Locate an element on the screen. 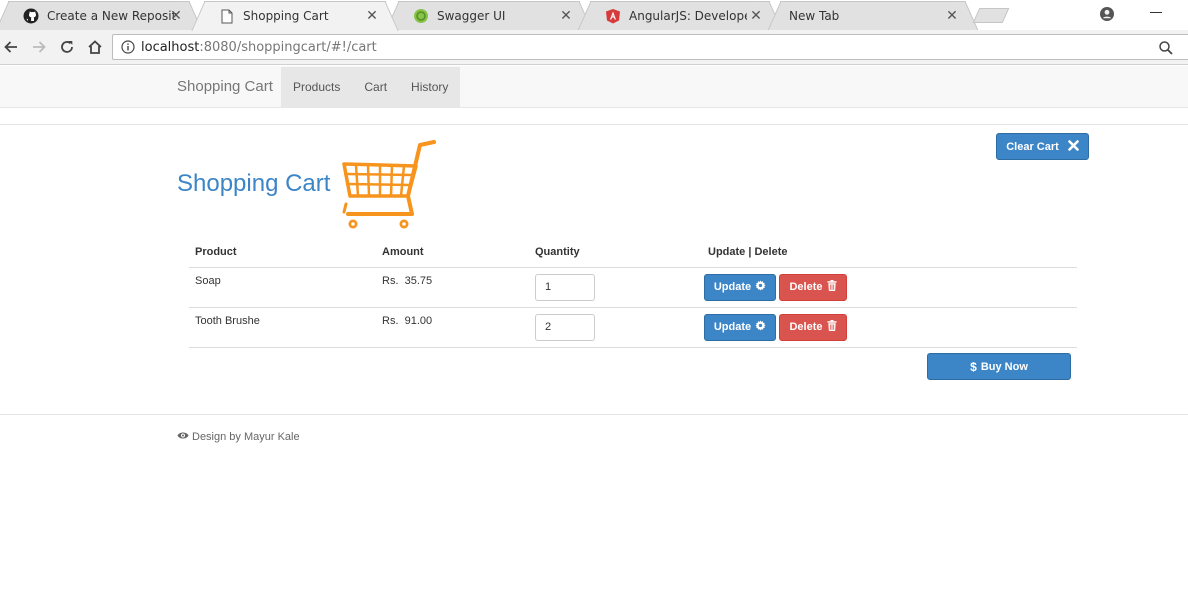 This screenshot has height=615, width=1188. tab-title: Shopping Cart is located at coordinates (286, 16).